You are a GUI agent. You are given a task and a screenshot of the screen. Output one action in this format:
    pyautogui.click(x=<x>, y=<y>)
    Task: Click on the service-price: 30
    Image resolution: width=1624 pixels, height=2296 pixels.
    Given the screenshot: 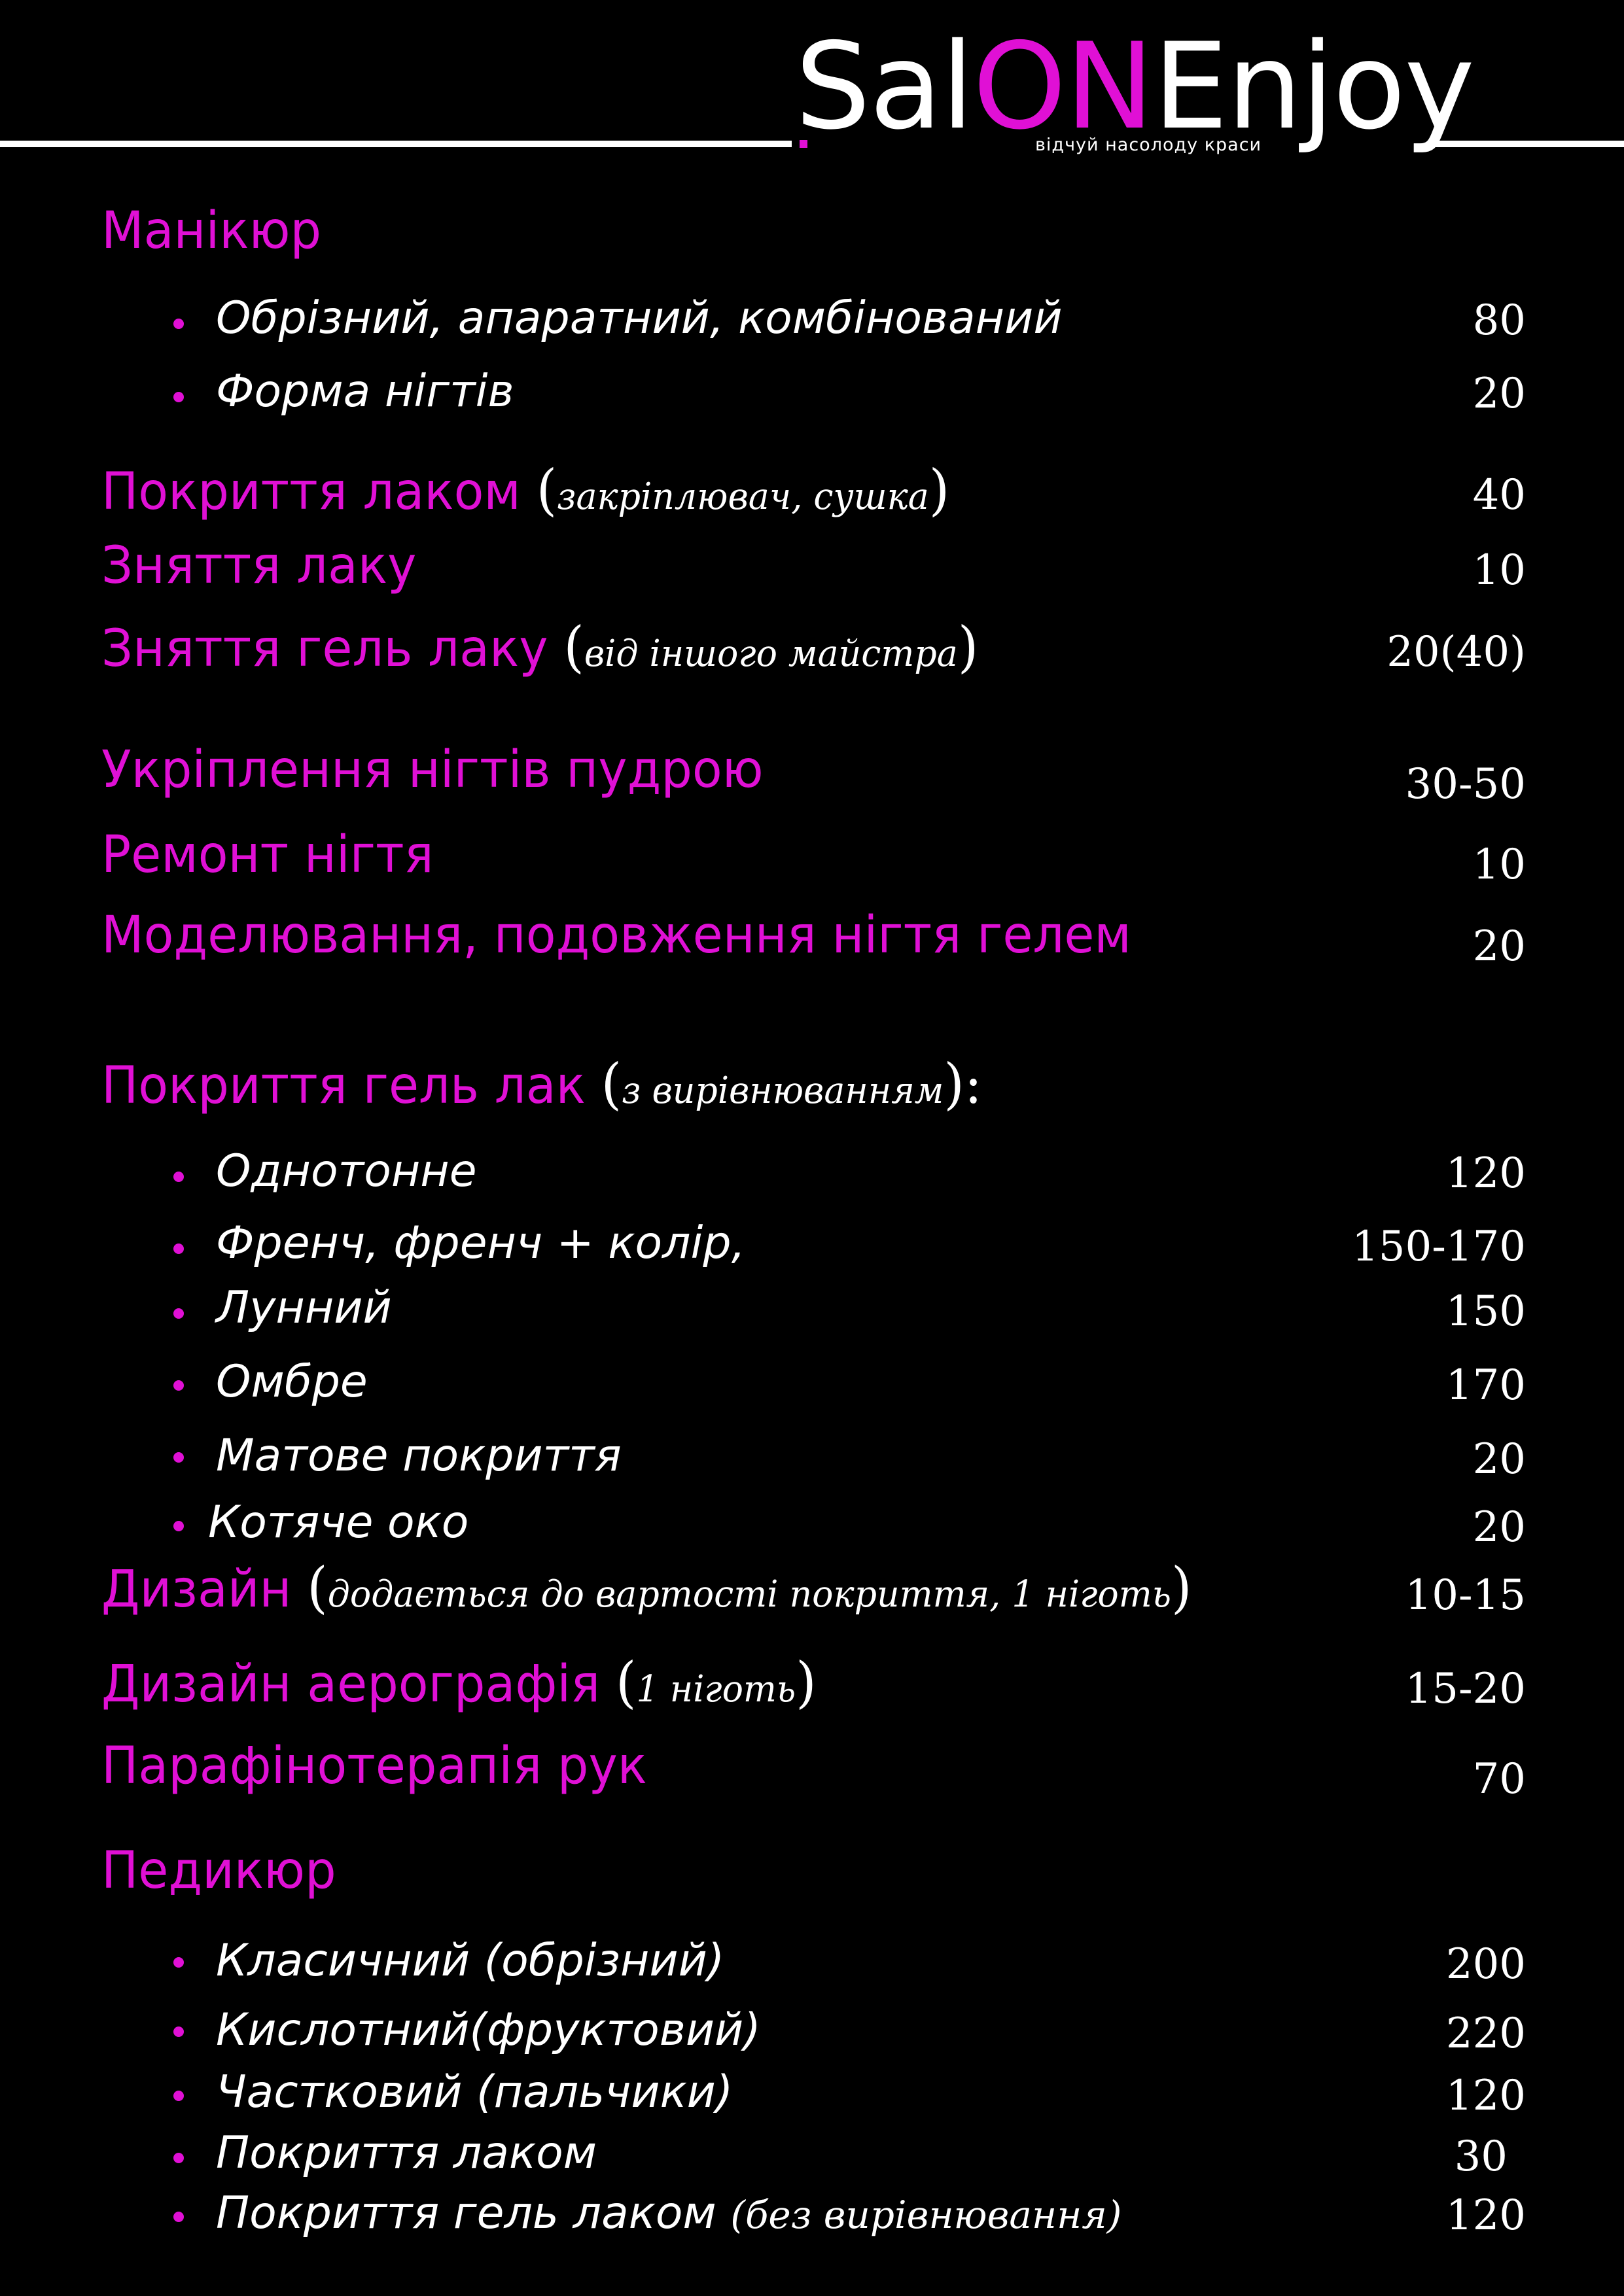 What is the action you would take?
    pyautogui.click(x=1481, y=2156)
    